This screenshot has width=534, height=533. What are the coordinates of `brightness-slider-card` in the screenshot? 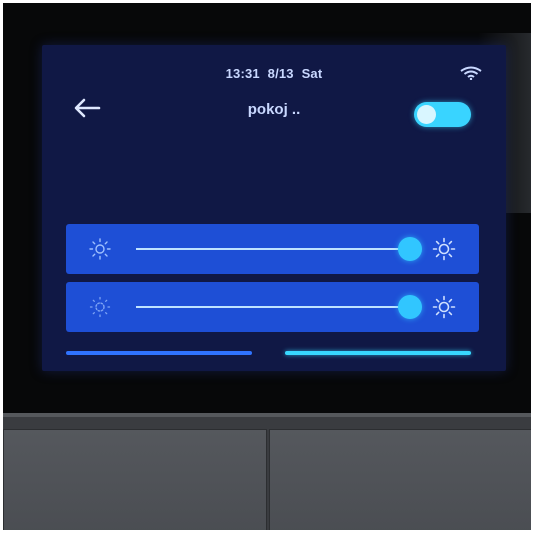 It's located at (272, 249).